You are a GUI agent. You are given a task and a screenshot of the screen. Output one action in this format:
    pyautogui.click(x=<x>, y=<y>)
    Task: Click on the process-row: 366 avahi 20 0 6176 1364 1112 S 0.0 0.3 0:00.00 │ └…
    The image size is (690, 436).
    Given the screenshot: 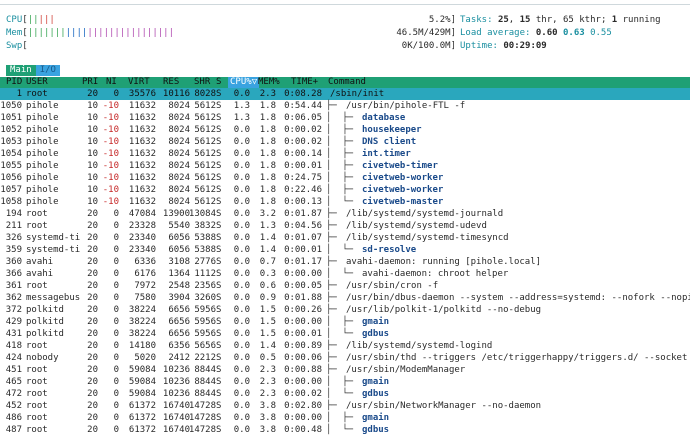 What is the action you would take?
    pyautogui.click(x=345, y=274)
    